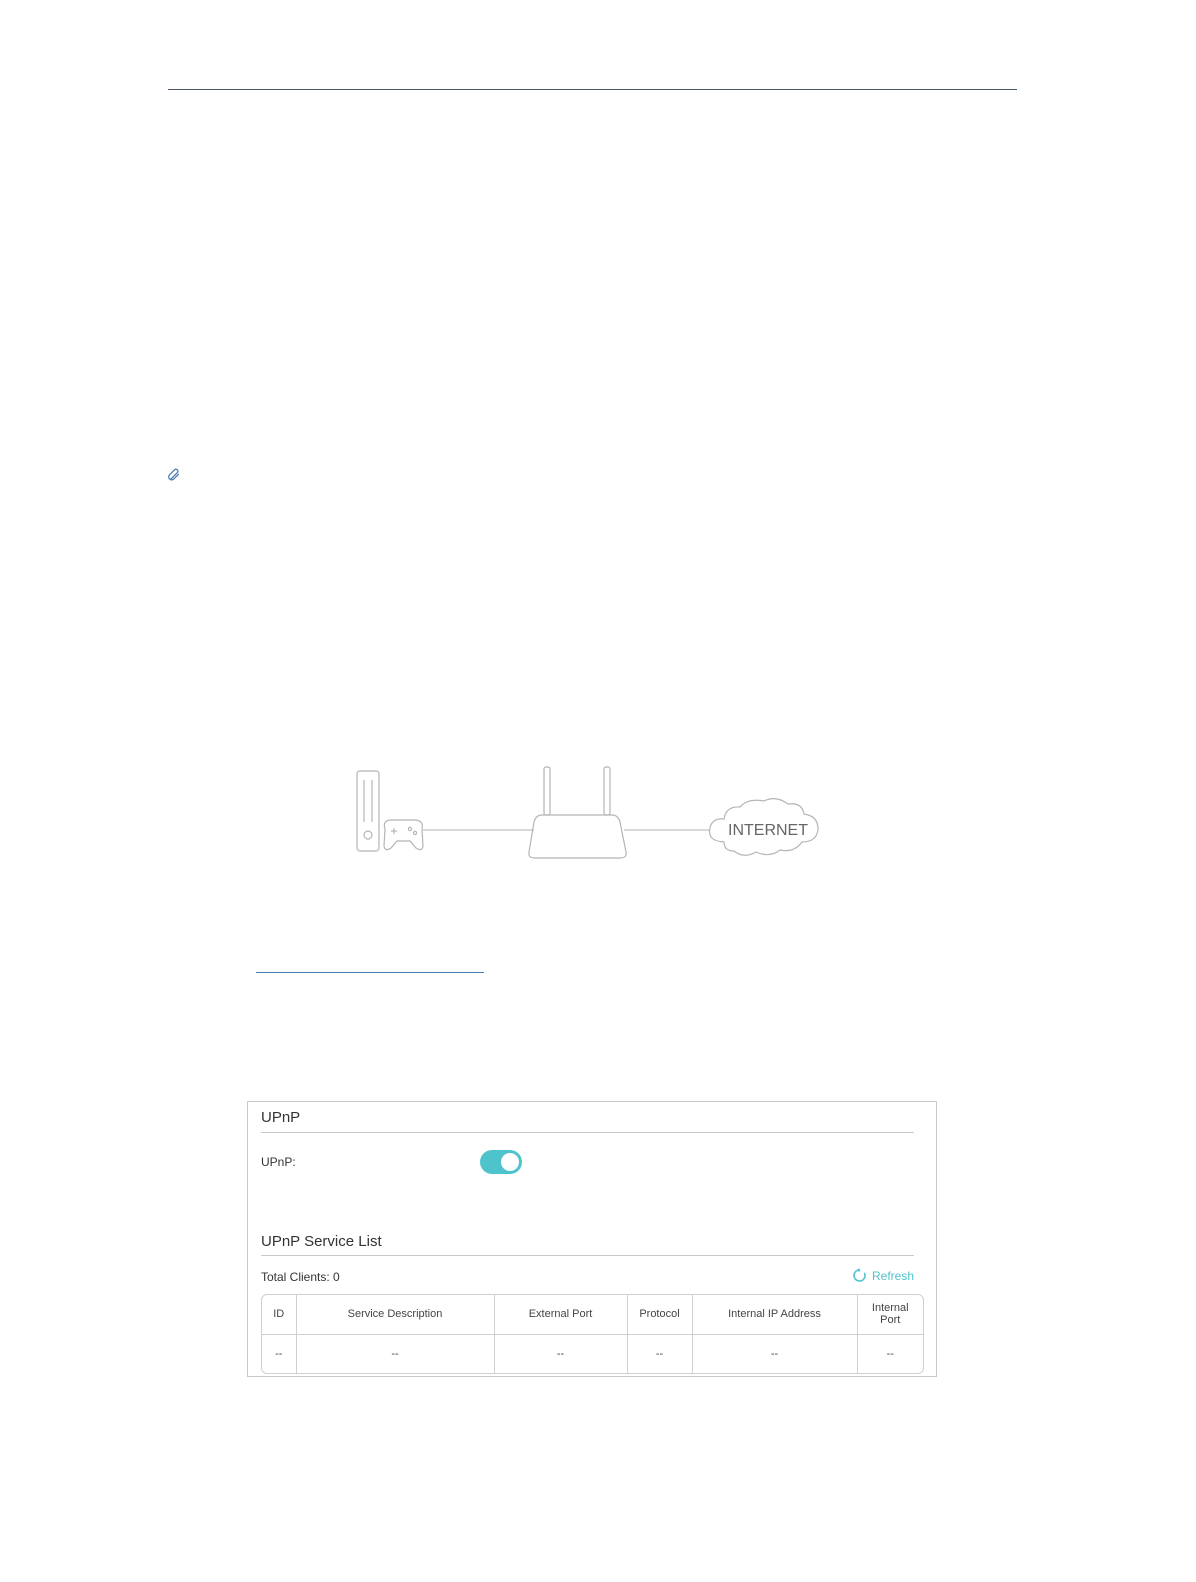 This screenshot has height=1582, width=1196. Describe the element at coordinates (768, 830) in the screenshot. I see `internet-label: INTERNET` at that location.